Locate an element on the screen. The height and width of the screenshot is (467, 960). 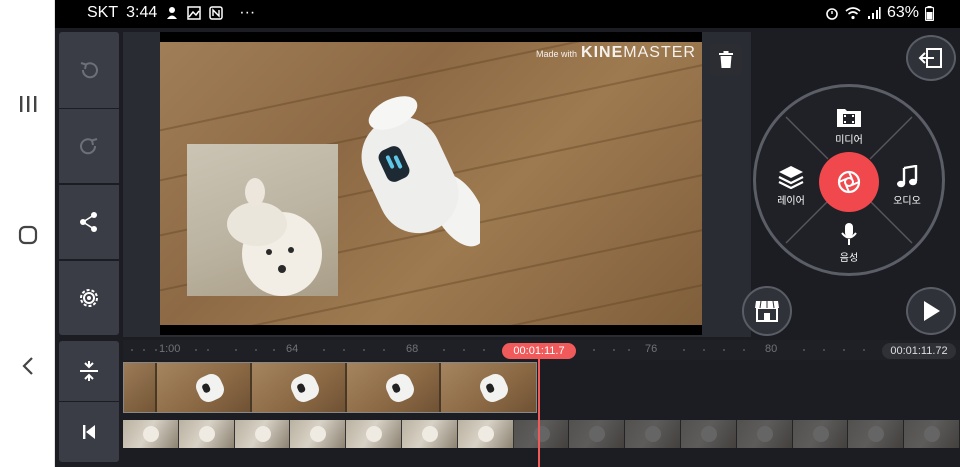
letterbox-bottom is located at coordinates (431, 330).